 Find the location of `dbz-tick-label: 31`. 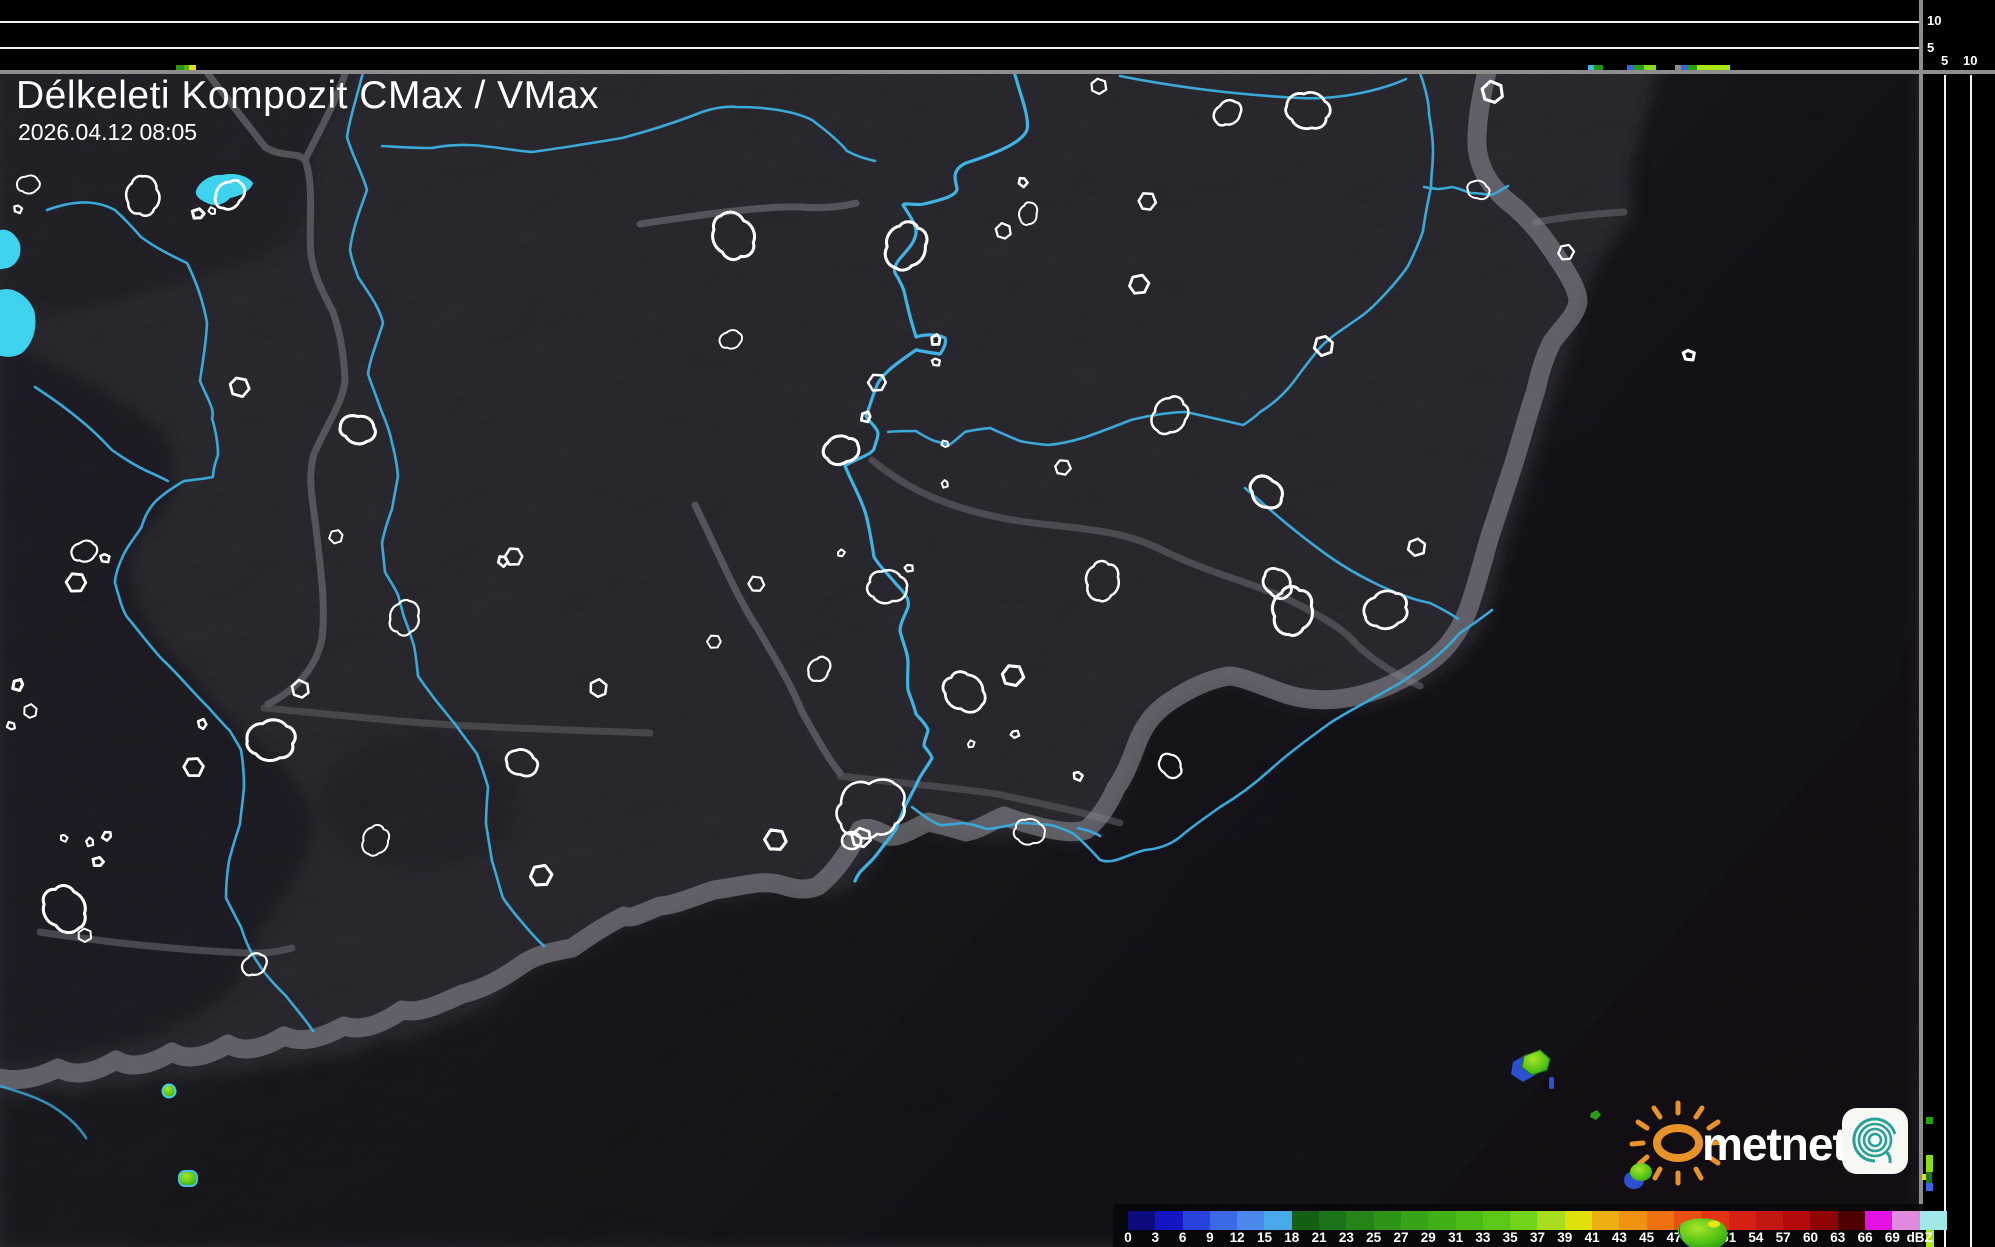

dbz-tick-label: 31 is located at coordinates (1456, 1237).